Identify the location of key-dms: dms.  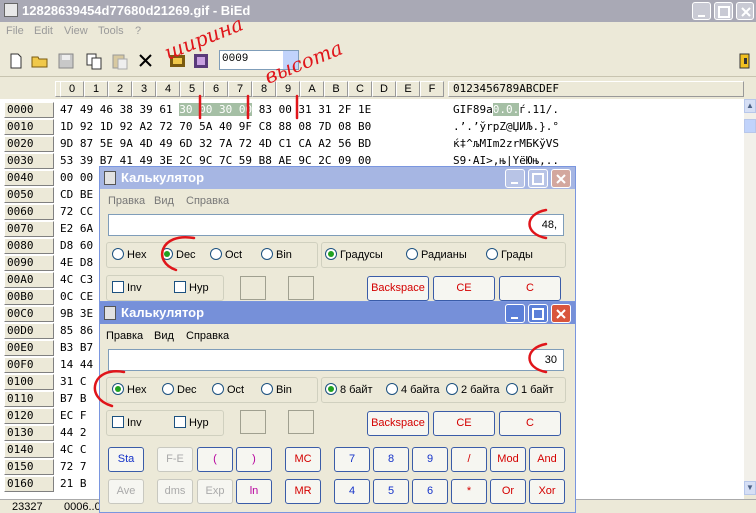
(175, 491).